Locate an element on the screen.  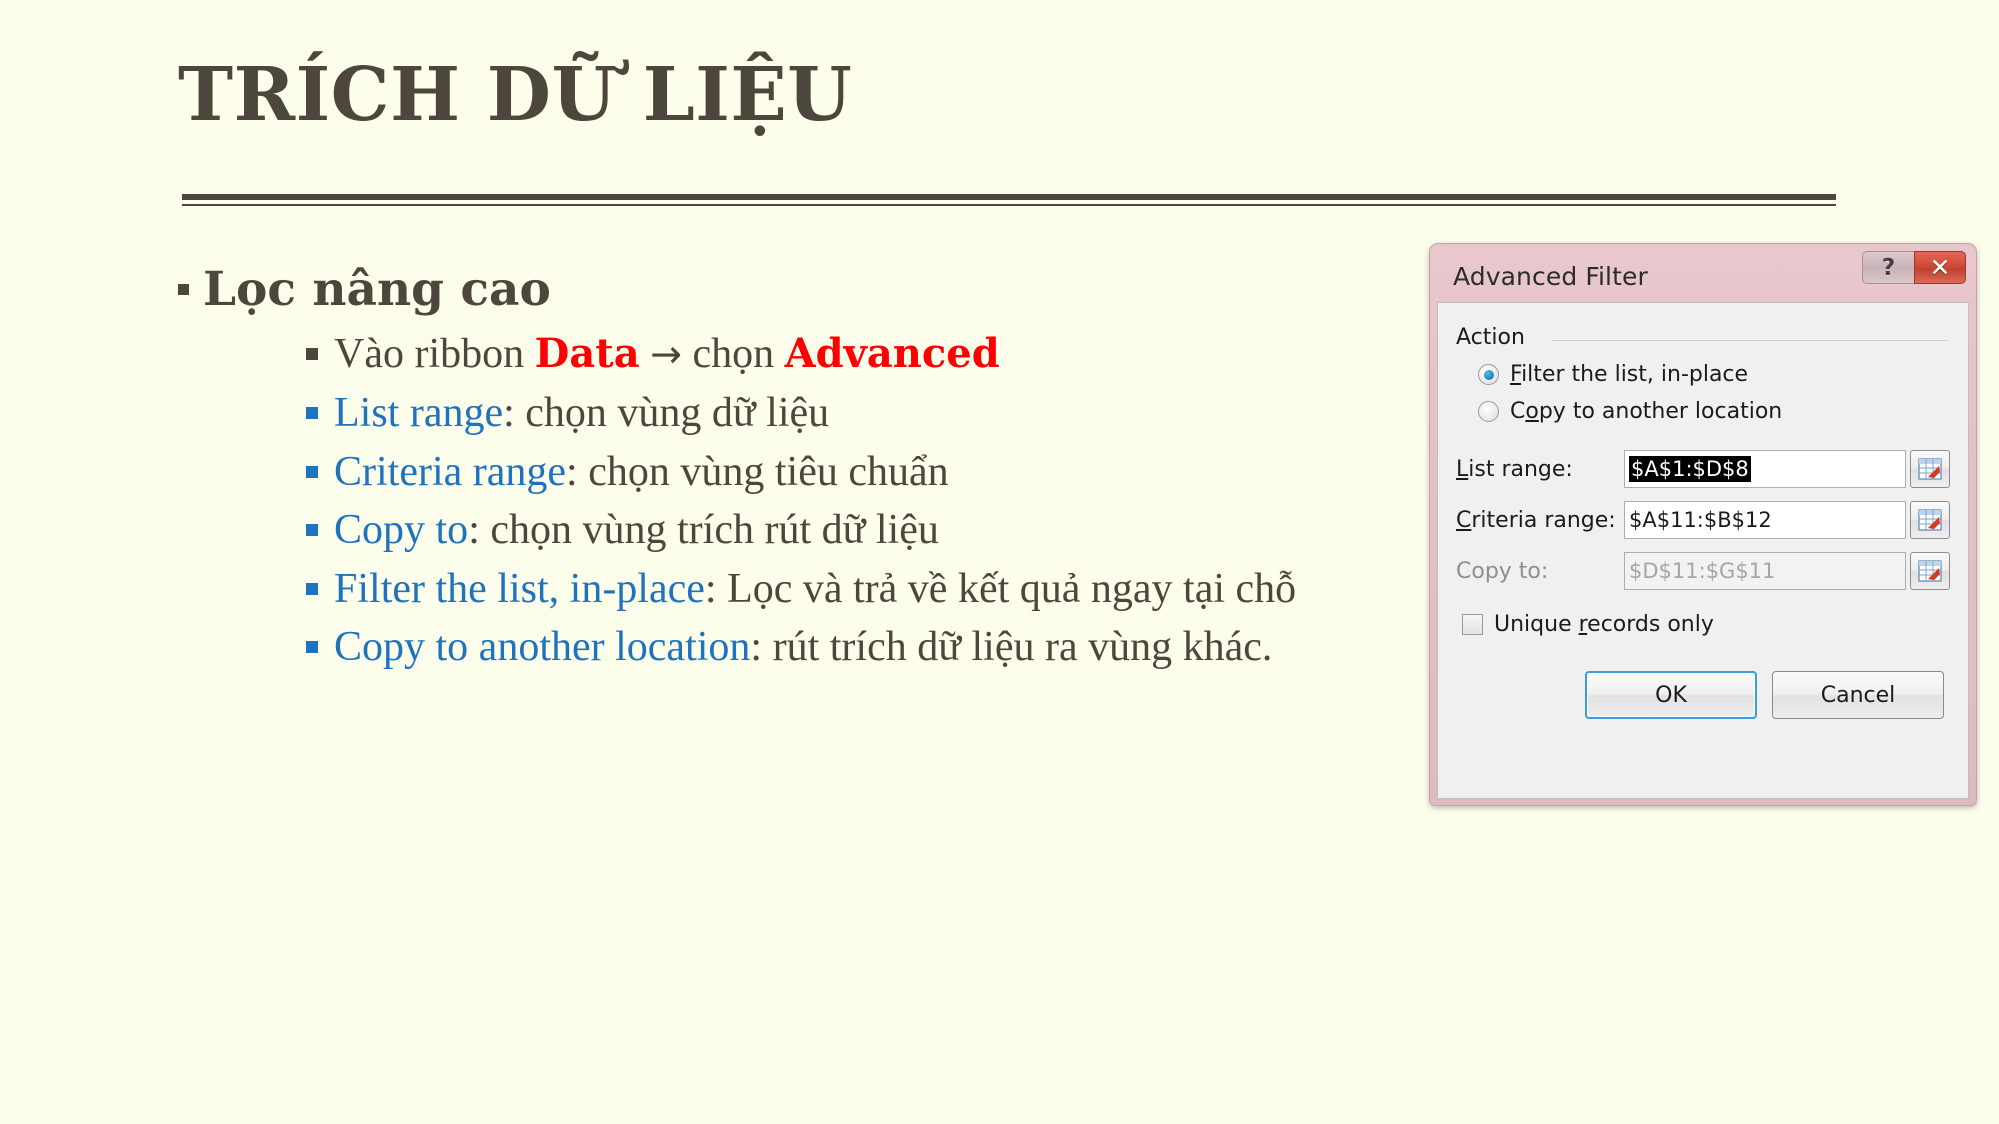
keyword-data: Data is located at coordinates (587, 354).